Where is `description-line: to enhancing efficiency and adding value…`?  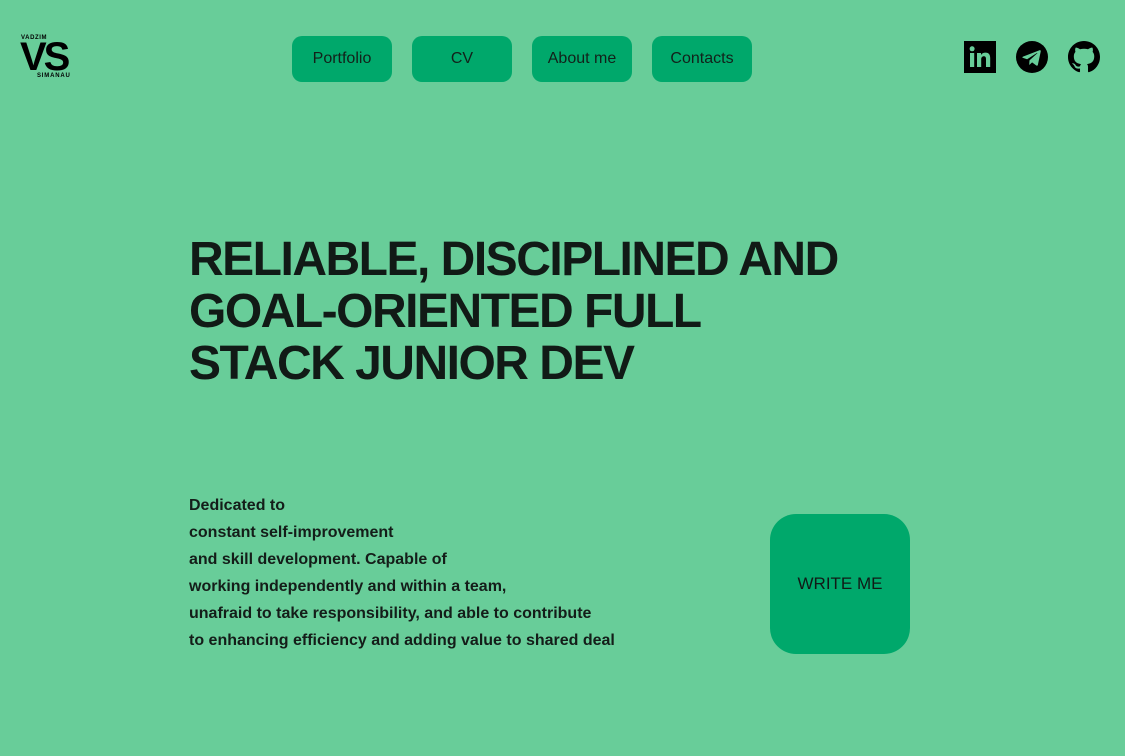 description-line: to enhancing efficiency and adding value… is located at coordinates (402, 640).